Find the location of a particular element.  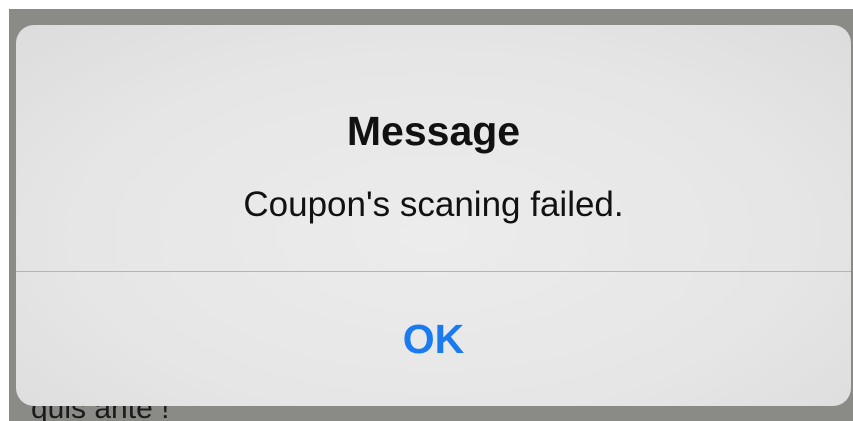

alert-message: Coupon's scaning failed. is located at coordinates (433, 204).